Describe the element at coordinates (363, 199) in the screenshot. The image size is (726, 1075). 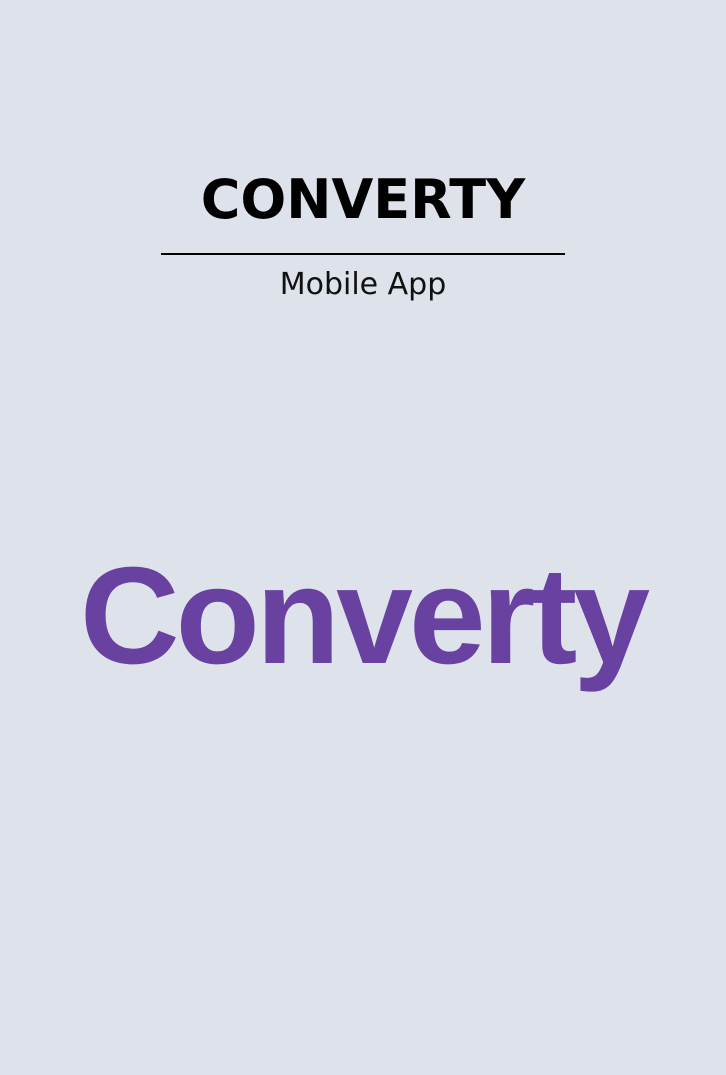
I see `page-title: CONVERTY` at that location.